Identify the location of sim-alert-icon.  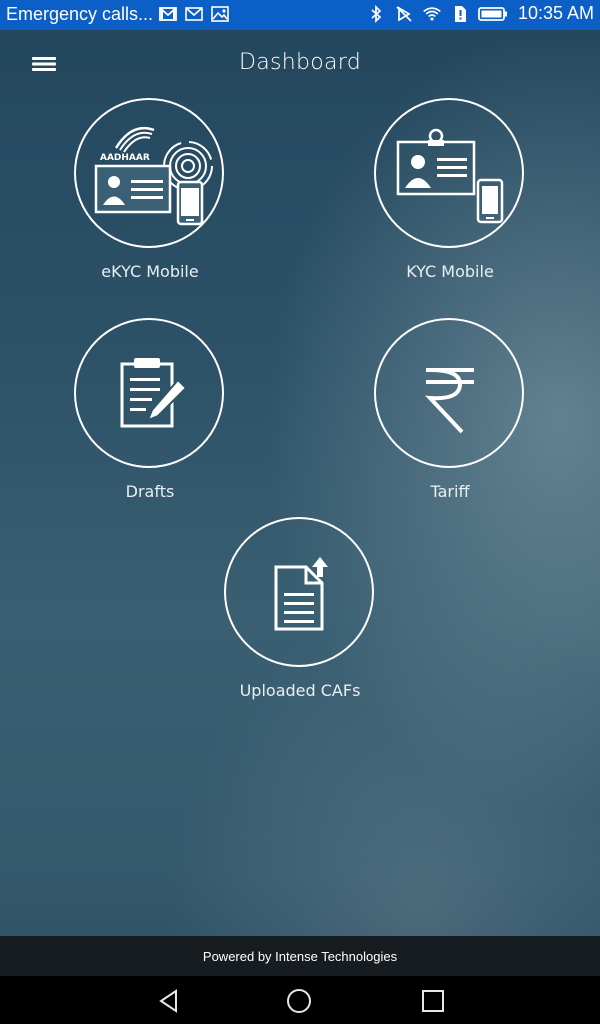
(460, 13).